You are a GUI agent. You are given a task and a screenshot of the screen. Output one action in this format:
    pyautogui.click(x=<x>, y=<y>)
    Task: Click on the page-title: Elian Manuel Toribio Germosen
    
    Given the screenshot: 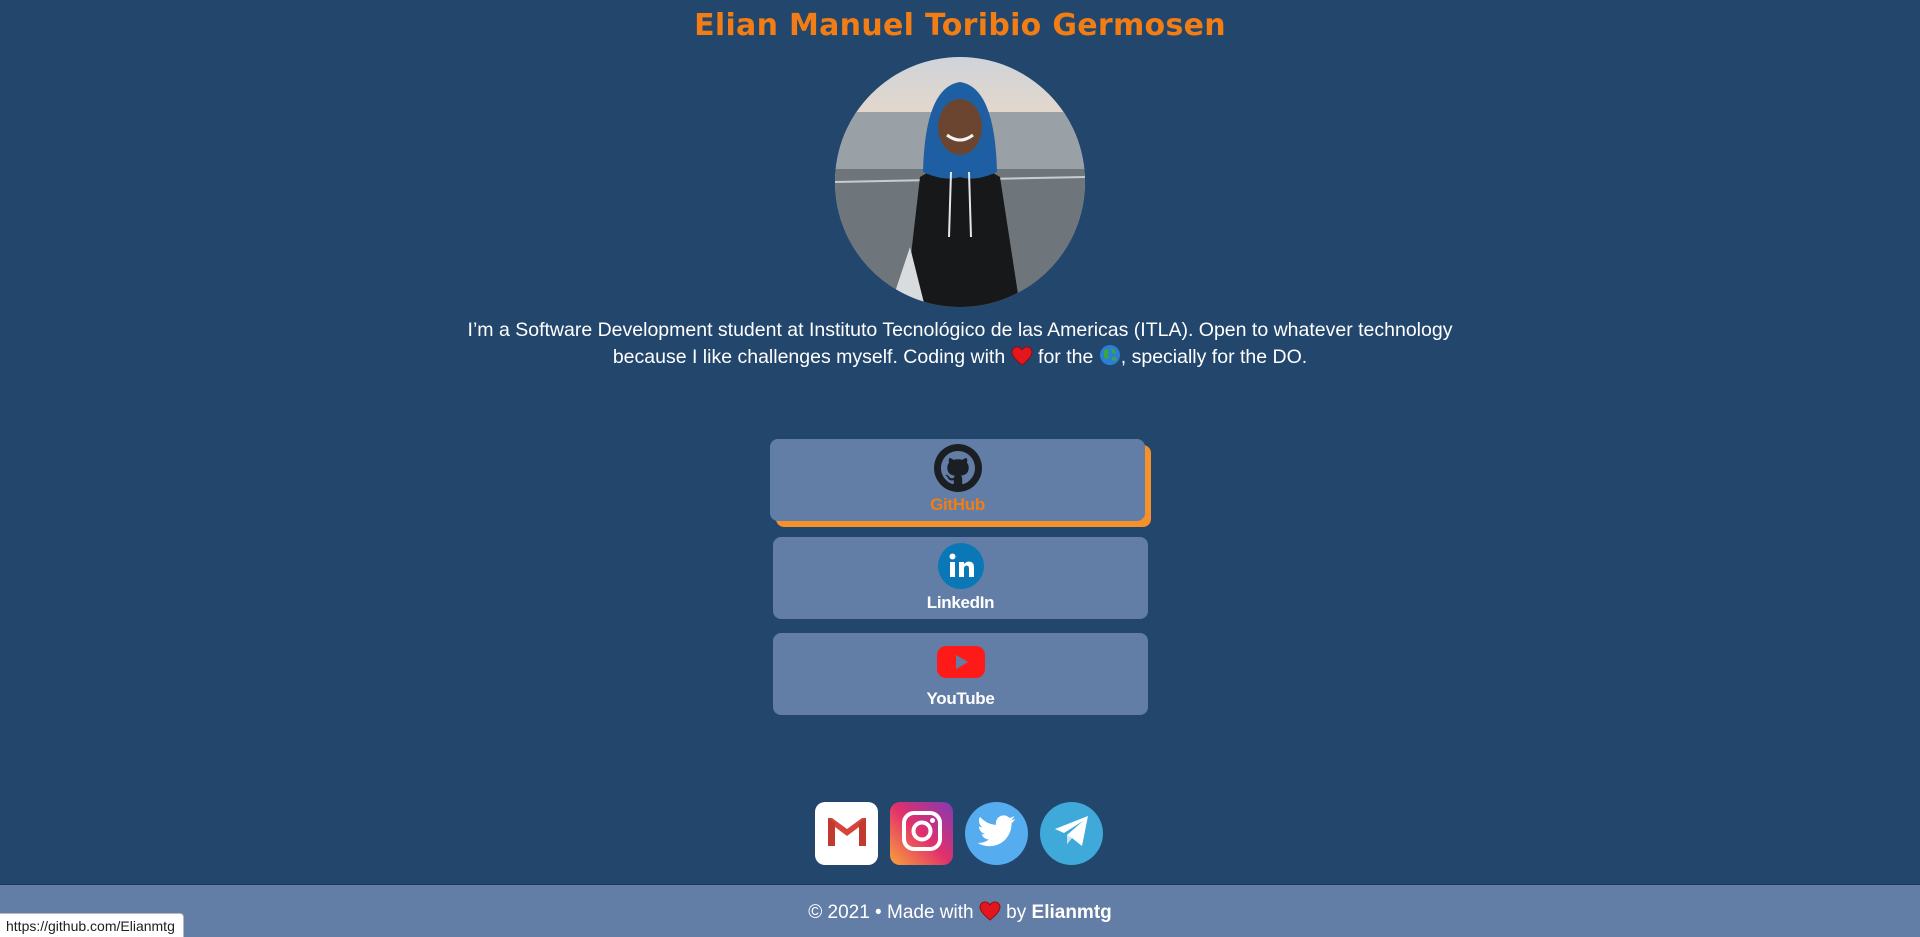 What is the action you would take?
    pyautogui.click(x=960, y=25)
    